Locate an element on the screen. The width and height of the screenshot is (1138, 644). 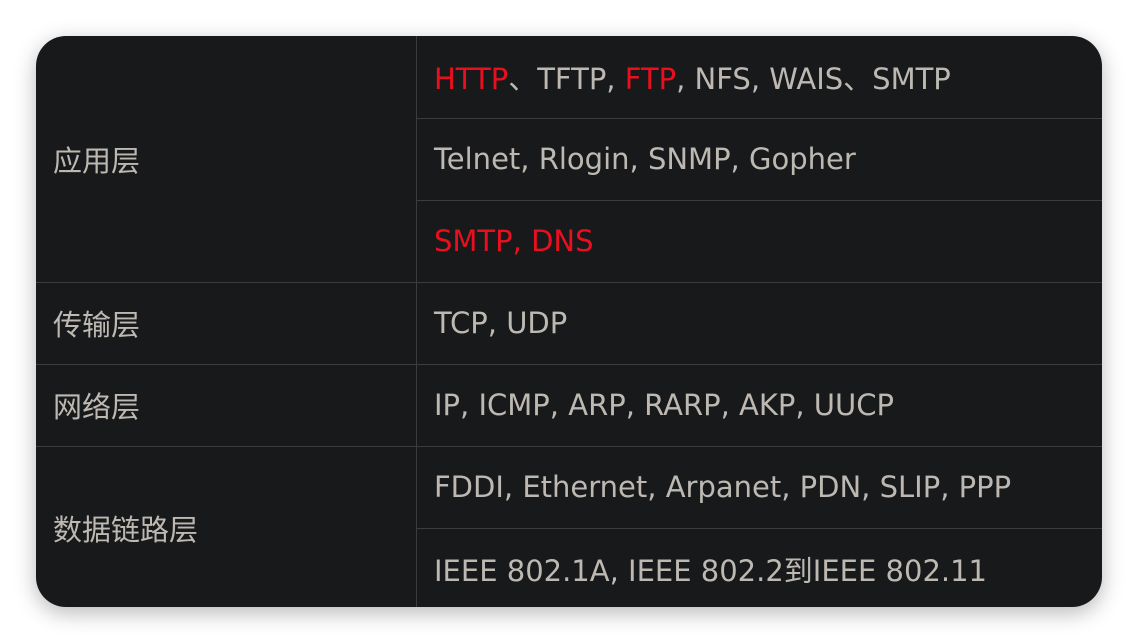
protocol-list-cell: Telnet, Rlogin, SNMP, Gopher is located at coordinates (759, 159).